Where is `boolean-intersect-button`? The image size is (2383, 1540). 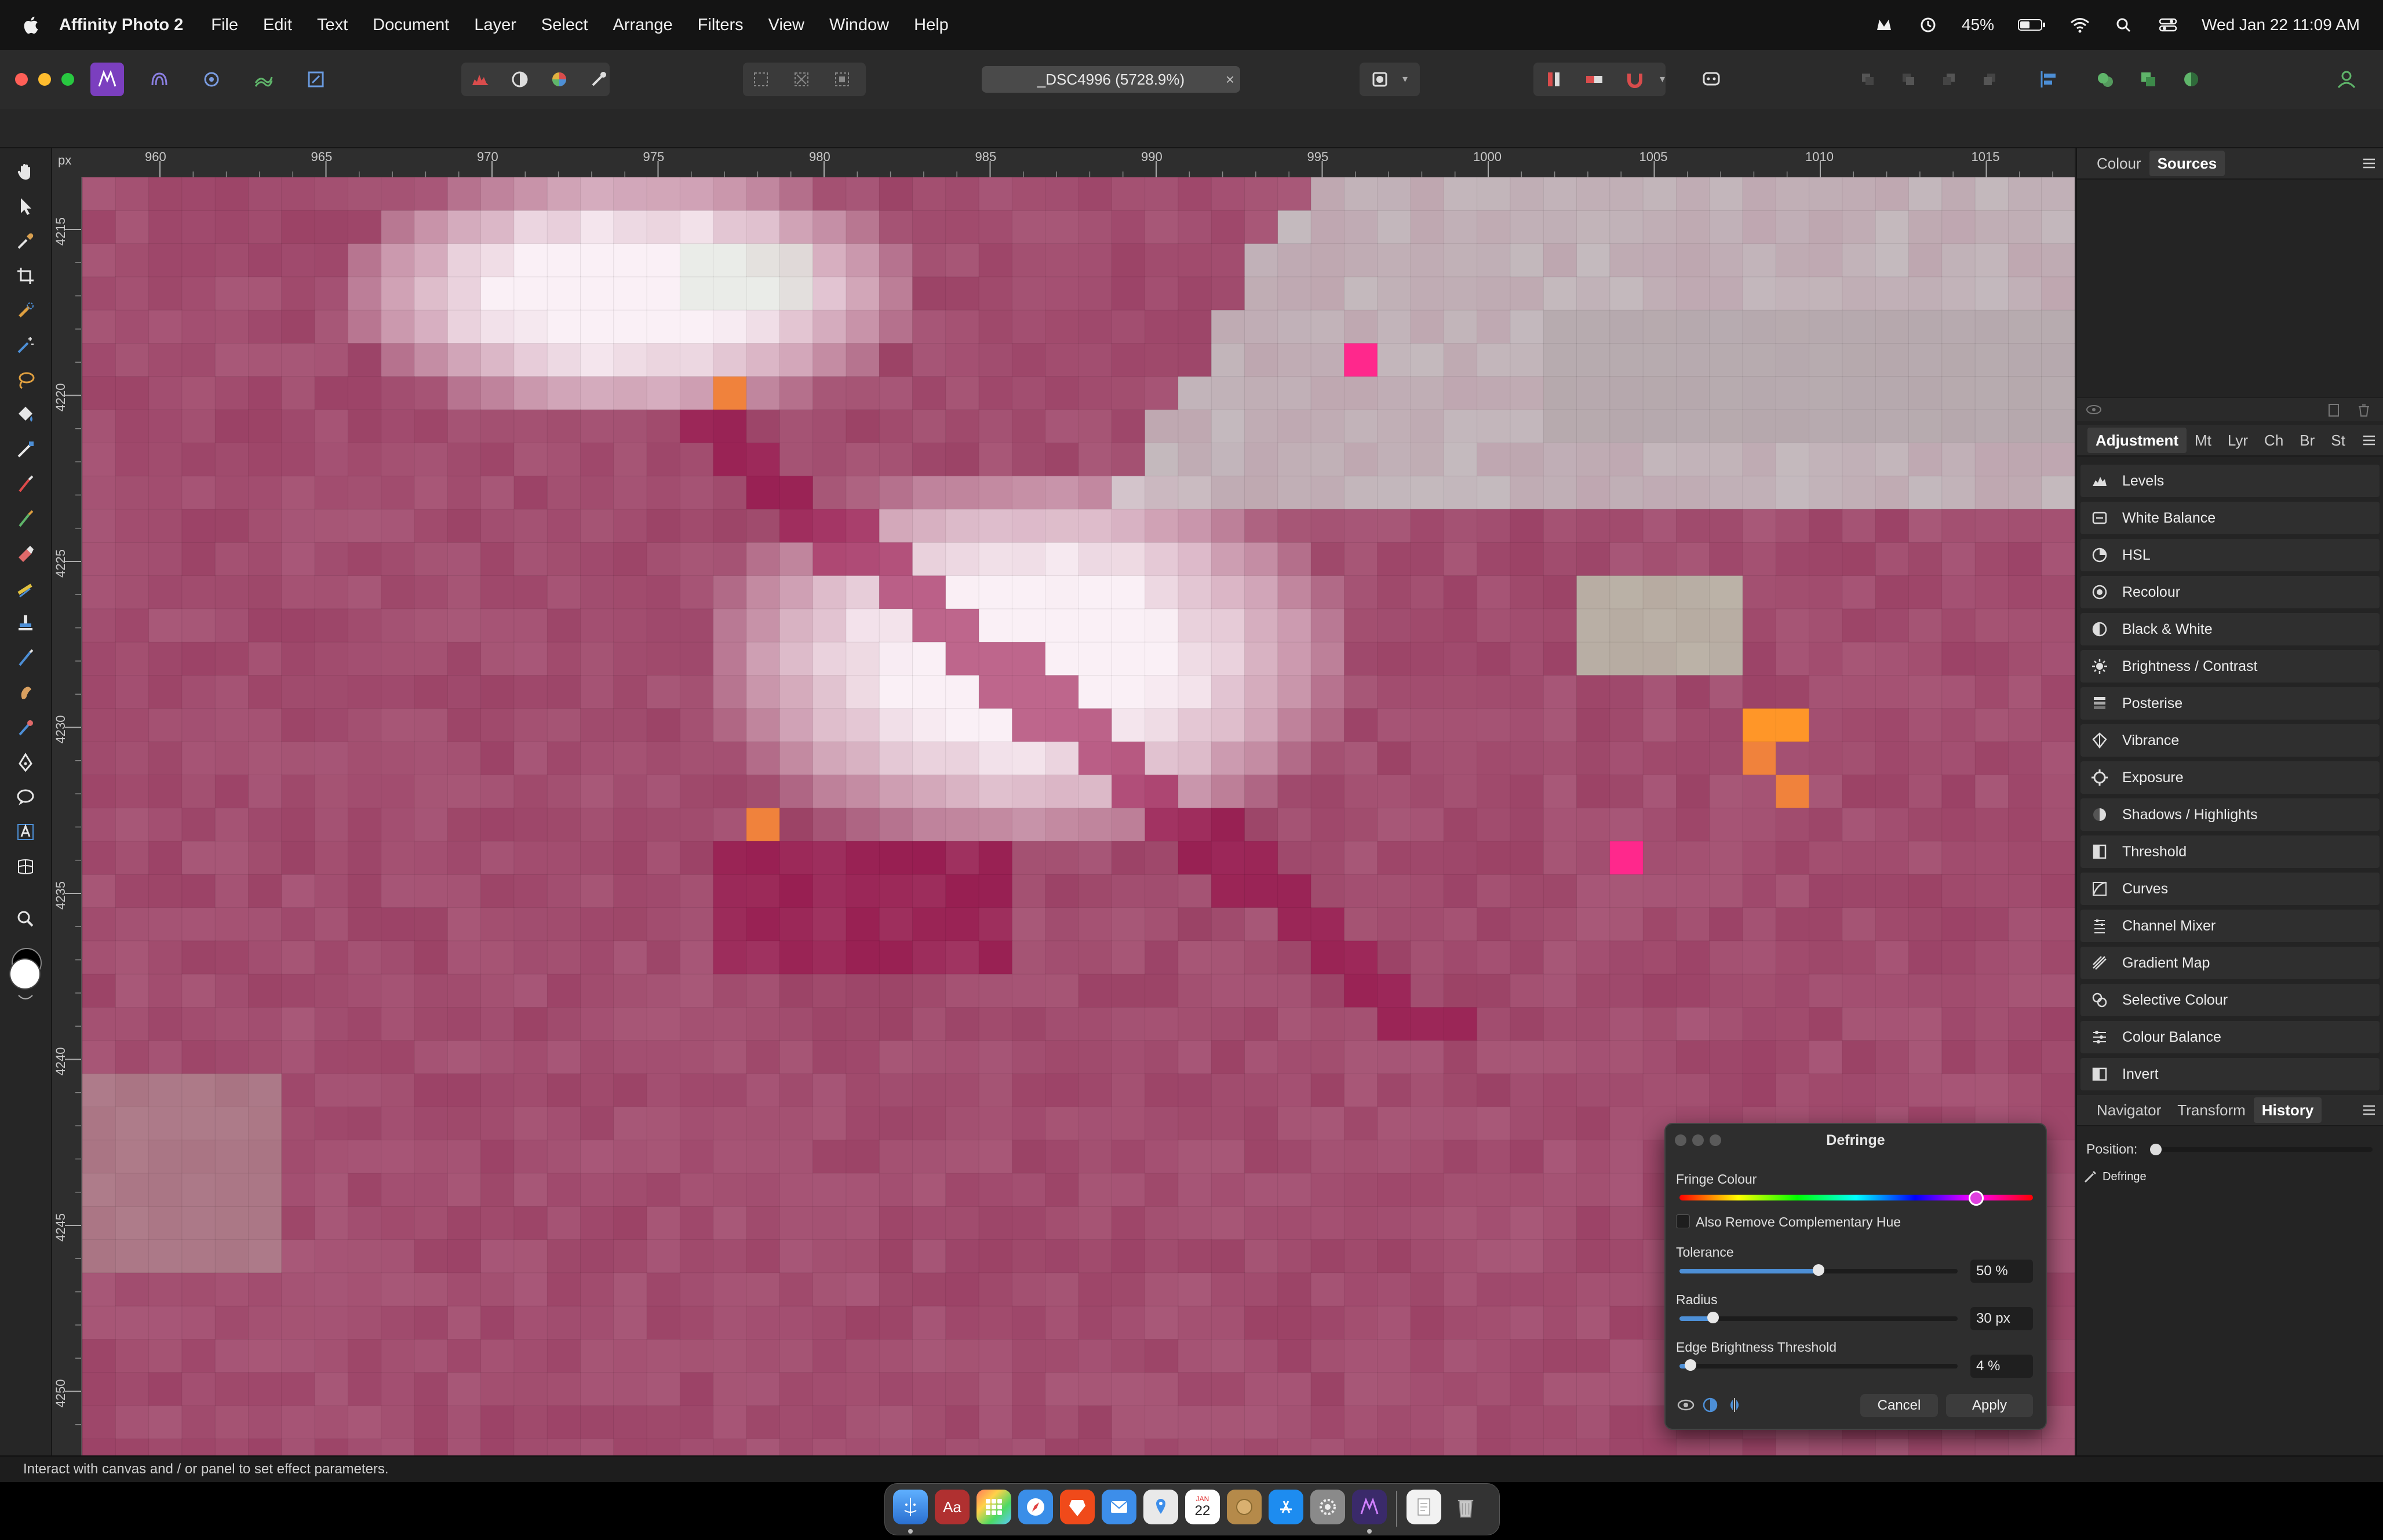
boolean-intersect-button is located at coordinates (2191, 79).